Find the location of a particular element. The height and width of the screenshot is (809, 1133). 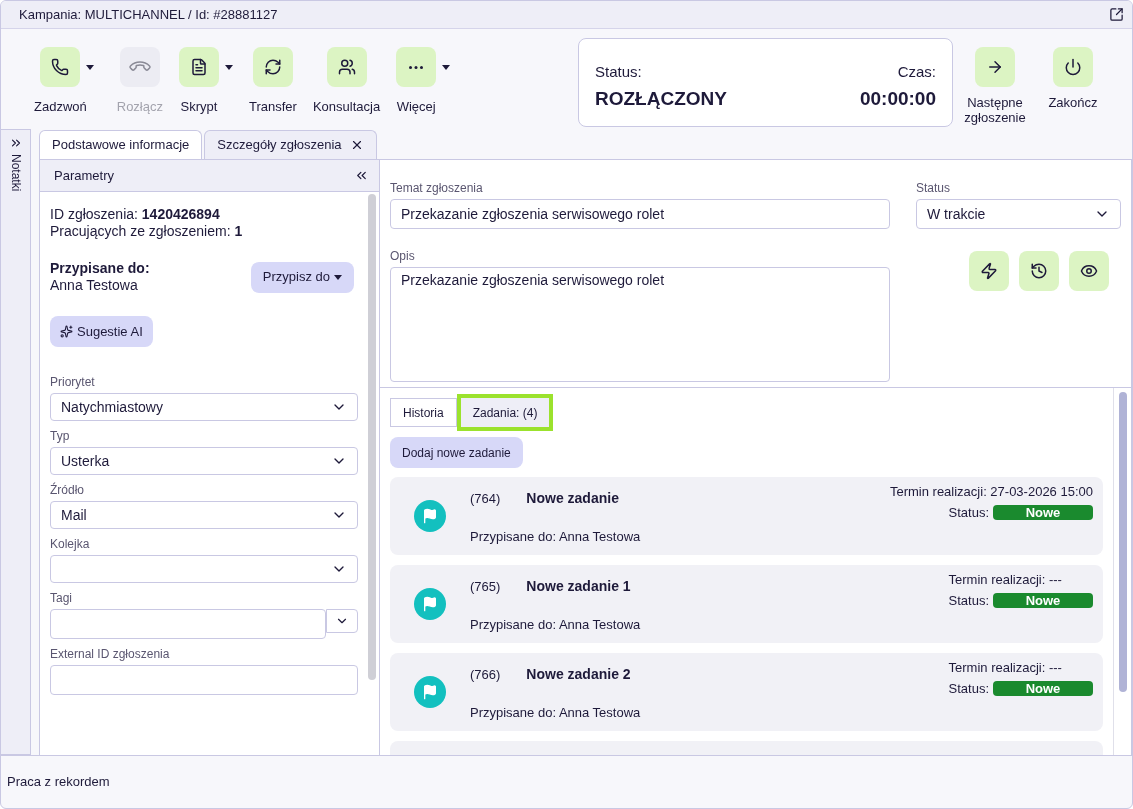

toolbar-label: Rozłącz is located at coordinates (139, 107).